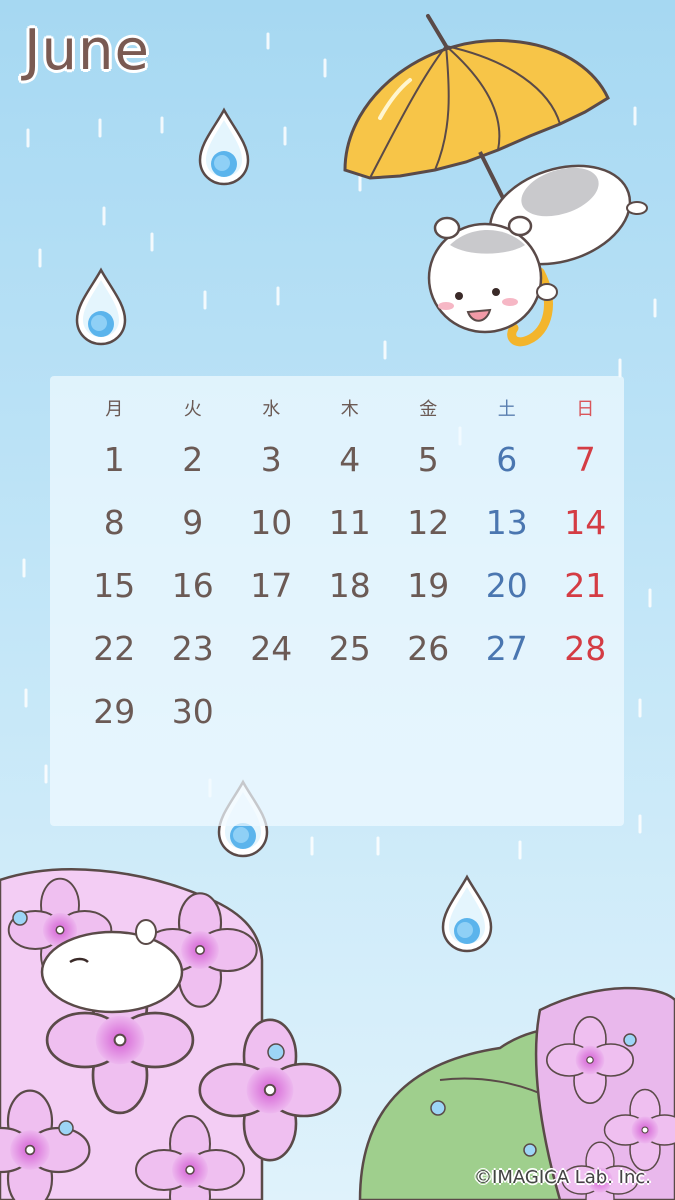  I want to click on day-cell: 19, so click(428, 585).